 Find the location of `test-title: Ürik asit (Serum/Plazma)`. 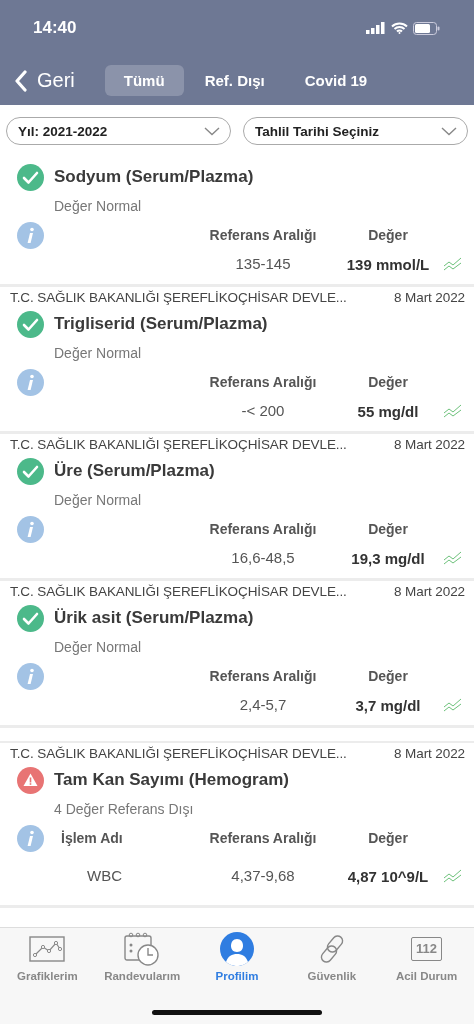

test-title: Ürik asit (Serum/Plazma) is located at coordinates (154, 618).